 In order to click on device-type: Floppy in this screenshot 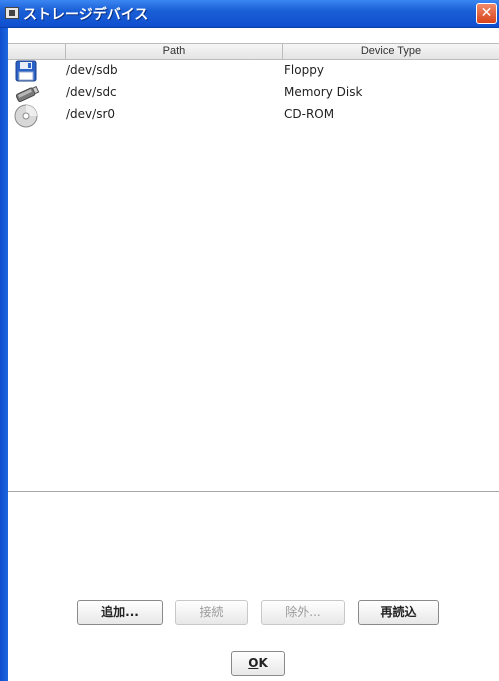, I will do `click(304, 70)`.